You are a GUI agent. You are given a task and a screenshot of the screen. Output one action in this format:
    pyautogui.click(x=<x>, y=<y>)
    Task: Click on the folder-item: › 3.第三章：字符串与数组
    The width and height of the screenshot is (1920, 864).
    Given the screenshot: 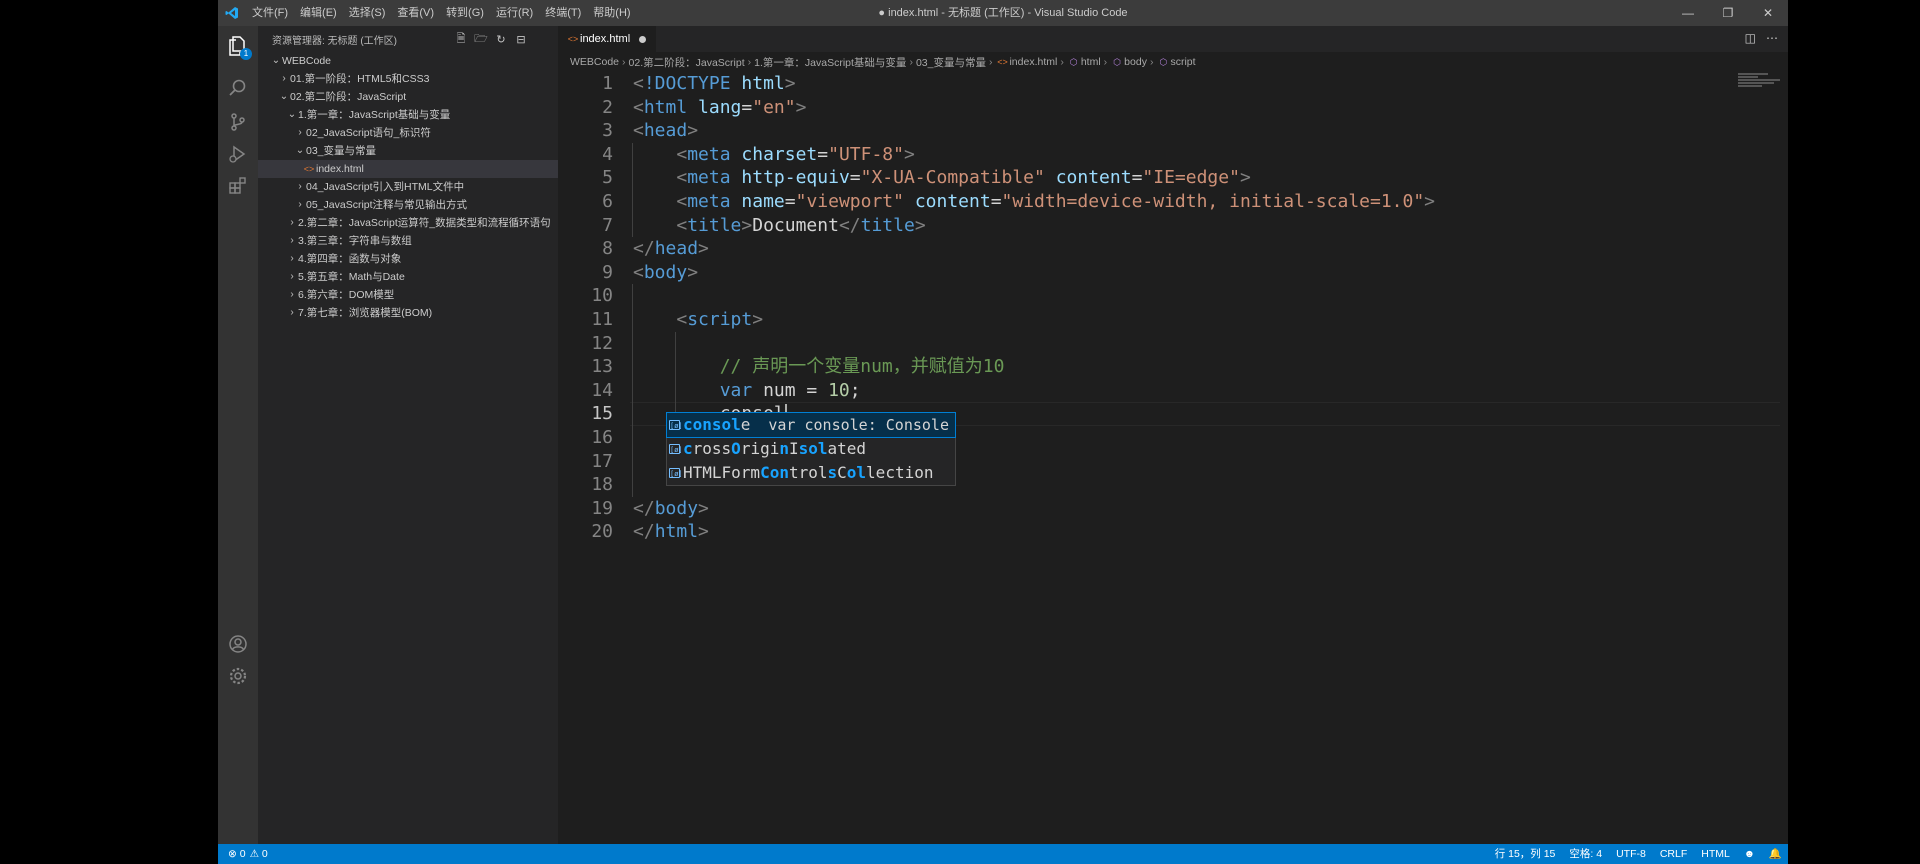 What is the action you would take?
    pyautogui.click(x=408, y=241)
    